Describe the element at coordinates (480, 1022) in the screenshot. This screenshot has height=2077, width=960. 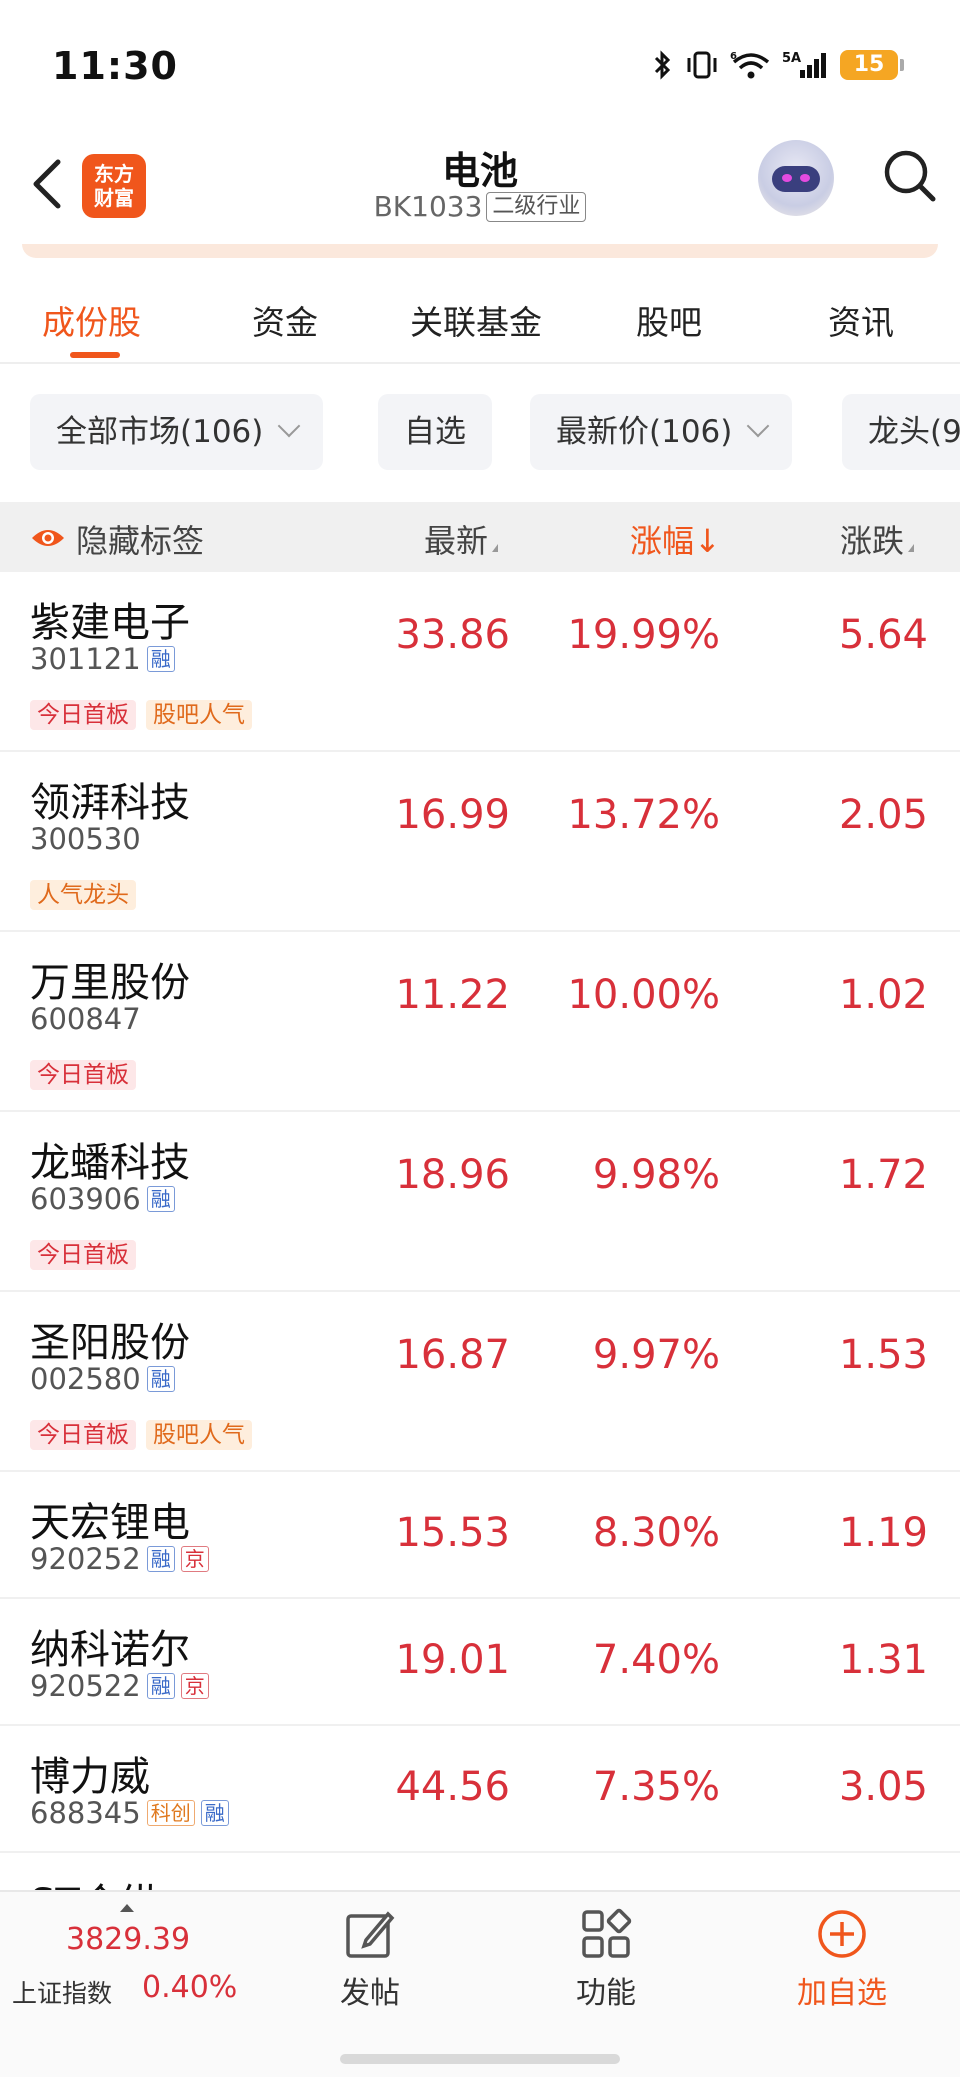
I see `stock-row: 万里股份 600847 今日首板 11.22 10.00% 1.02` at that location.